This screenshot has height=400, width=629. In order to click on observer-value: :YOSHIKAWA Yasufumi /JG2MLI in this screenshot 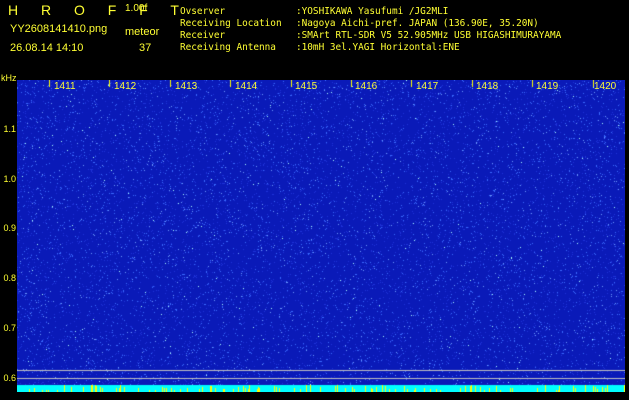, I will do `click(372, 11)`.